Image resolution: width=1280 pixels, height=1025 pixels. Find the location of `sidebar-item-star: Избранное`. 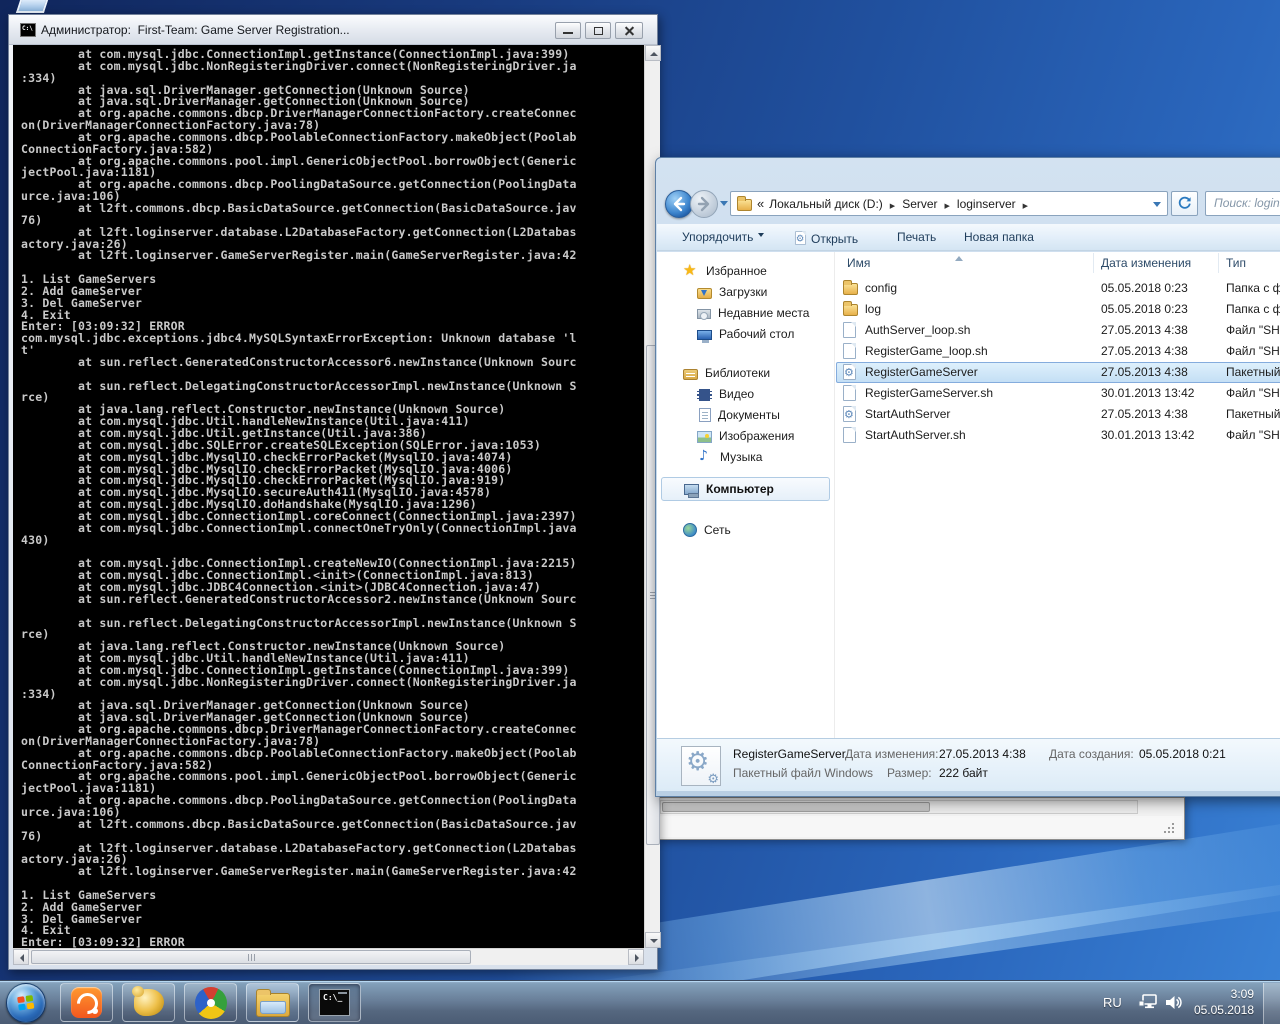

sidebar-item-star: Избранное is located at coordinates (745, 270).